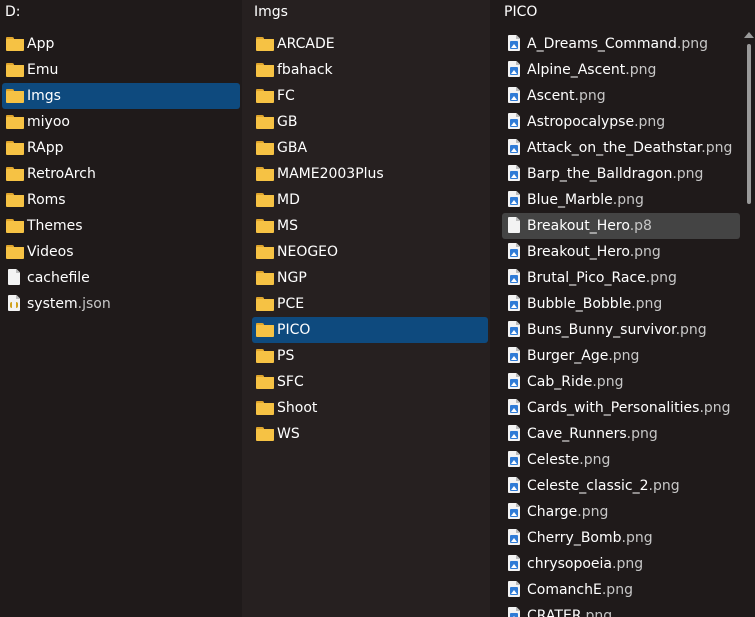 The image size is (755, 617). Describe the element at coordinates (52, 304) in the screenshot. I see `item-name: system` at that location.